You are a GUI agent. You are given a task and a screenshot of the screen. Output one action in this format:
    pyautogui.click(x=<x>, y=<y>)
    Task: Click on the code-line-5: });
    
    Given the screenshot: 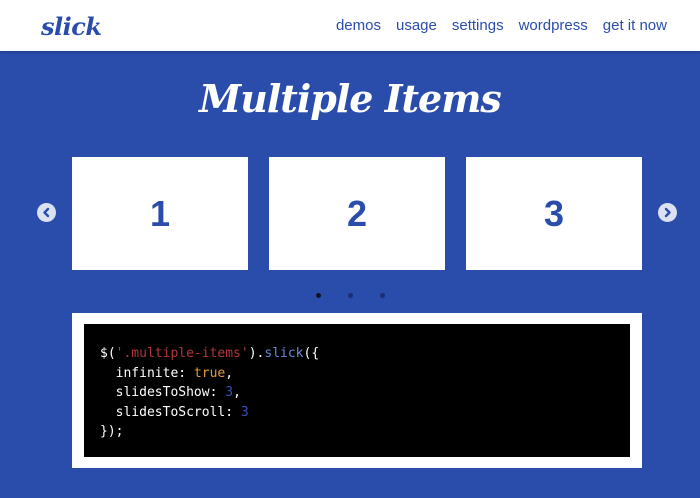 What is the action you would take?
    pyautogui.click(x=112, y=431)
    